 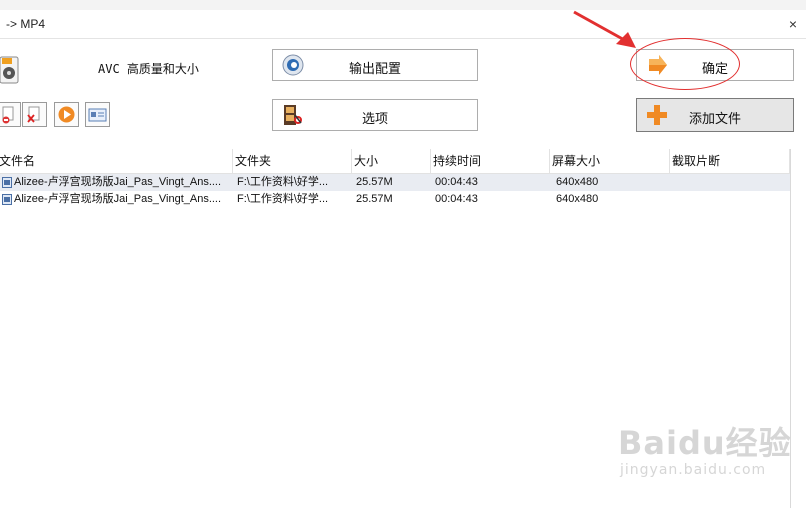 I want to click on column-header-screen-size: 屏幕大小, so click(x=610, y=161).